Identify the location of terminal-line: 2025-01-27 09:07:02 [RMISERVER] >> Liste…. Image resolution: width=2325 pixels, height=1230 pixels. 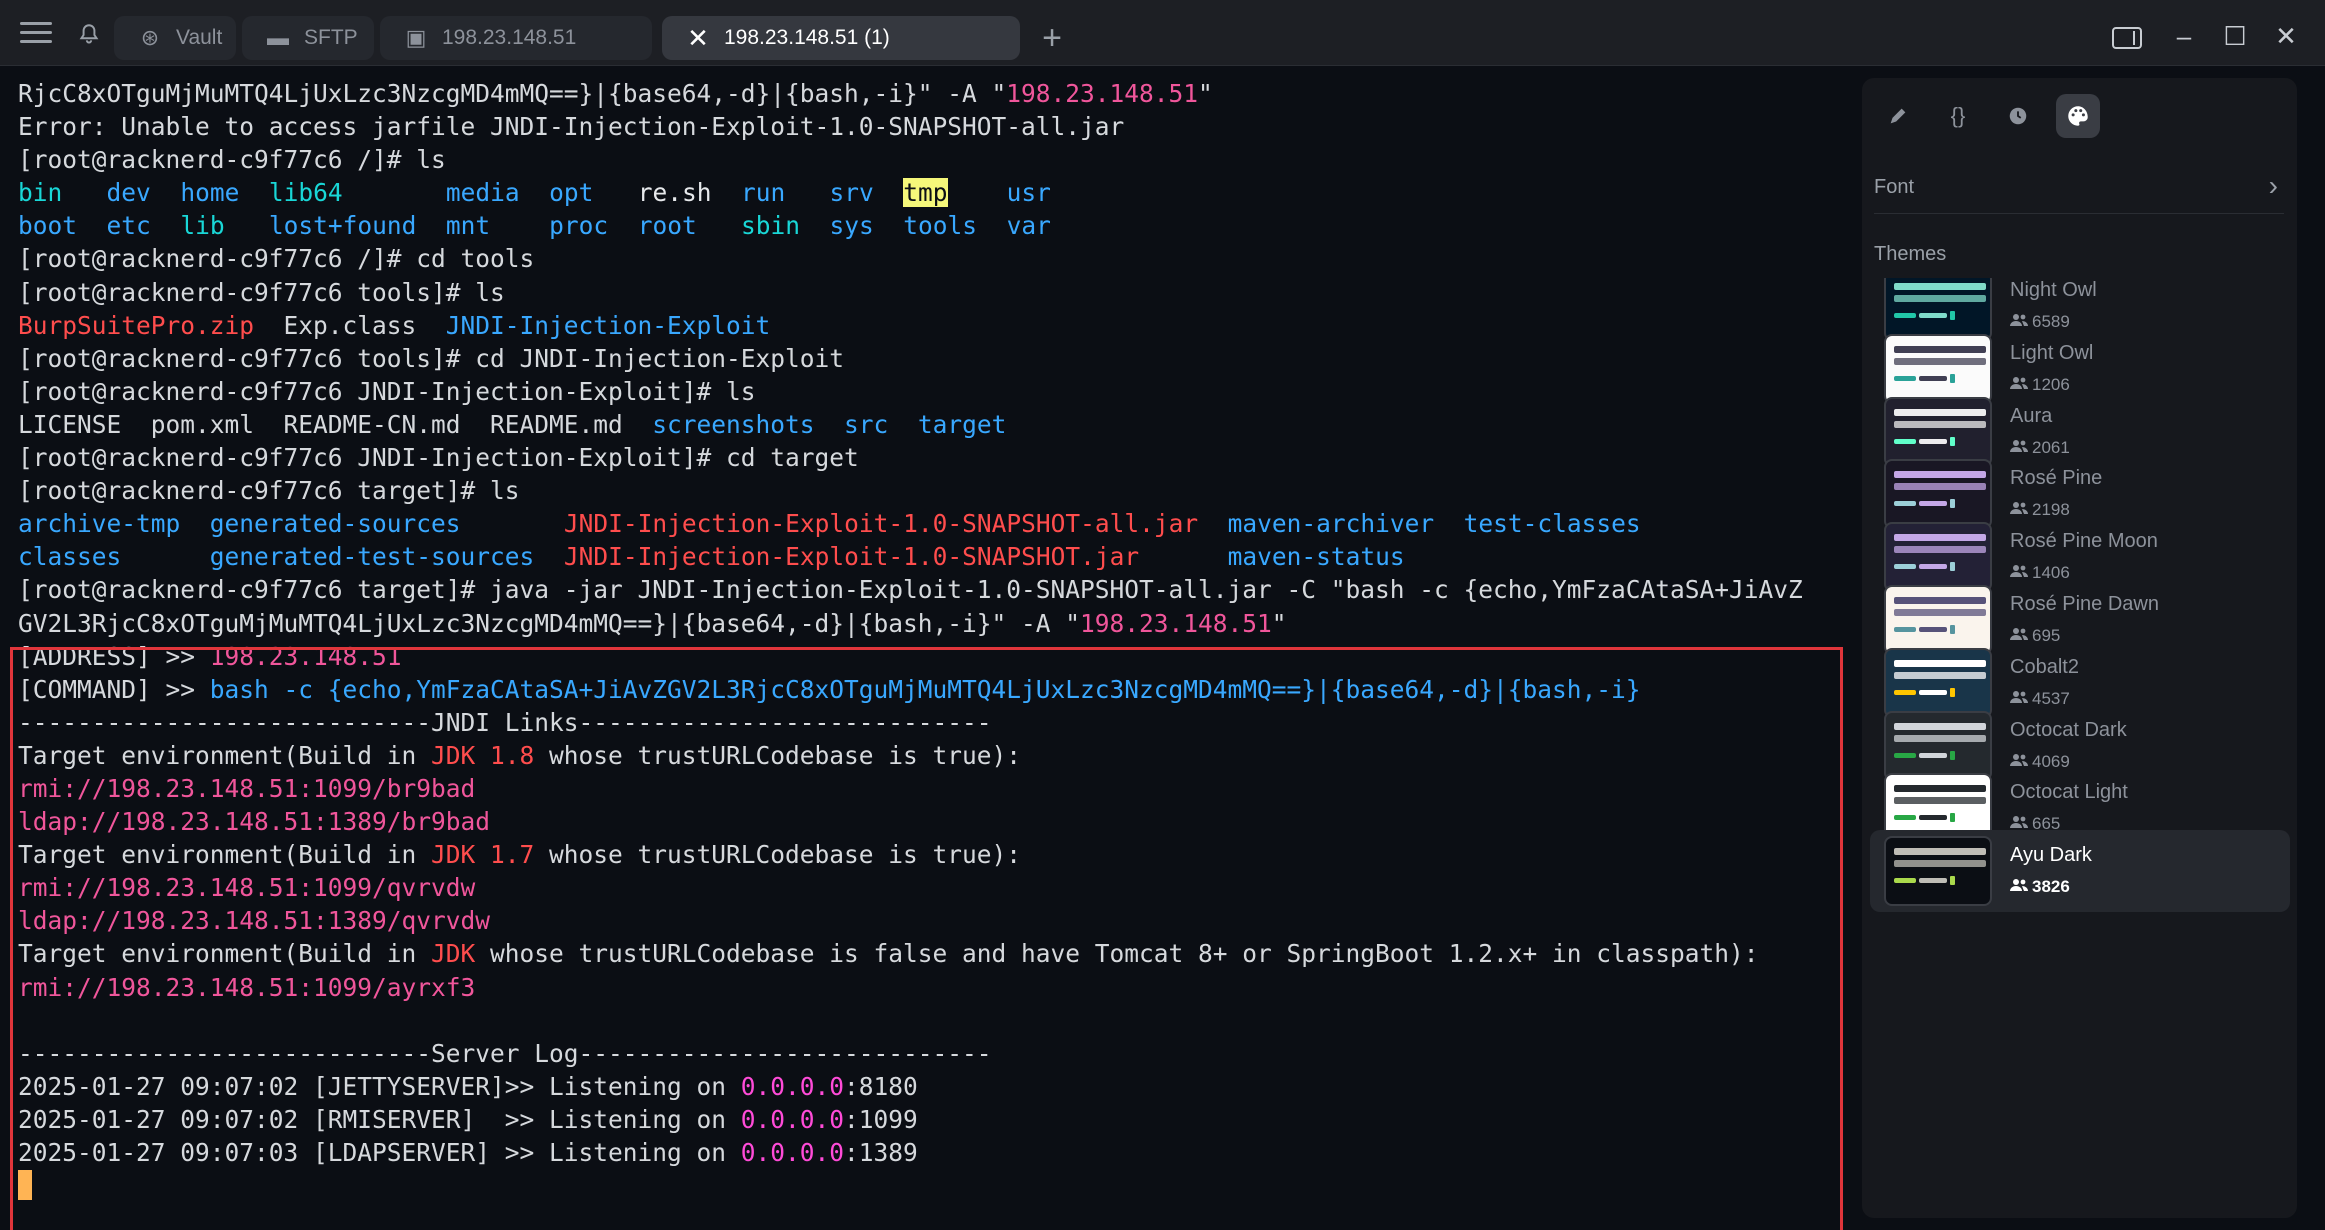
(910, 1119).